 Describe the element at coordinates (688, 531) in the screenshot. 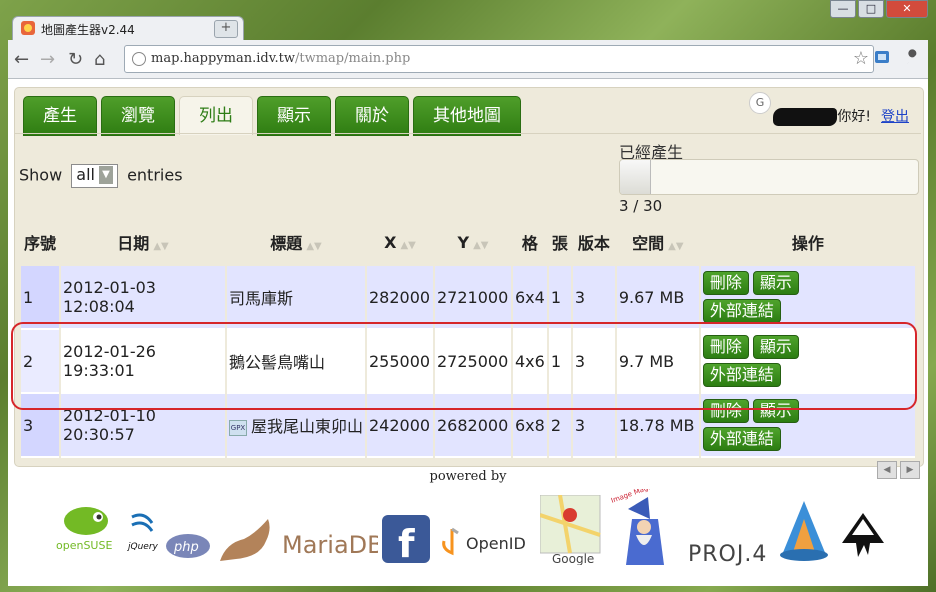

I see `imagemagick-proj-logo: Image Magick PROJ.4` at that location.